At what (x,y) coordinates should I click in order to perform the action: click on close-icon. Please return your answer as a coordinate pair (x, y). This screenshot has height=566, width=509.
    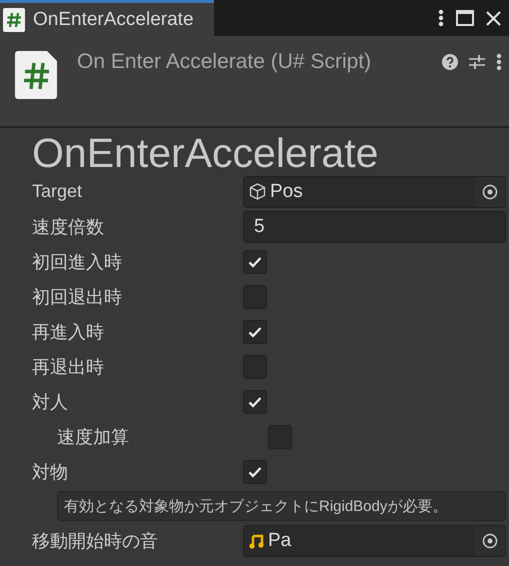
    Looking at the image, I should click on (493, 18).